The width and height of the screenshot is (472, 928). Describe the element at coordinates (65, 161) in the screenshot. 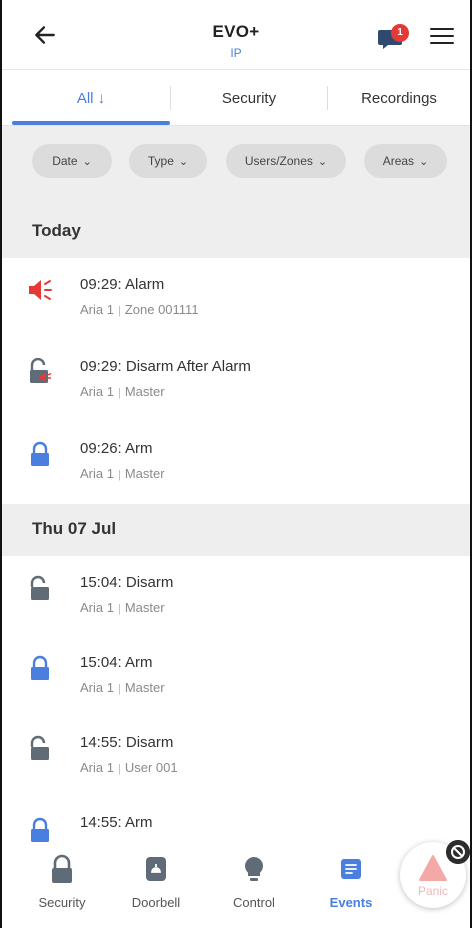

I see `filter-date-label: Date` at that location.